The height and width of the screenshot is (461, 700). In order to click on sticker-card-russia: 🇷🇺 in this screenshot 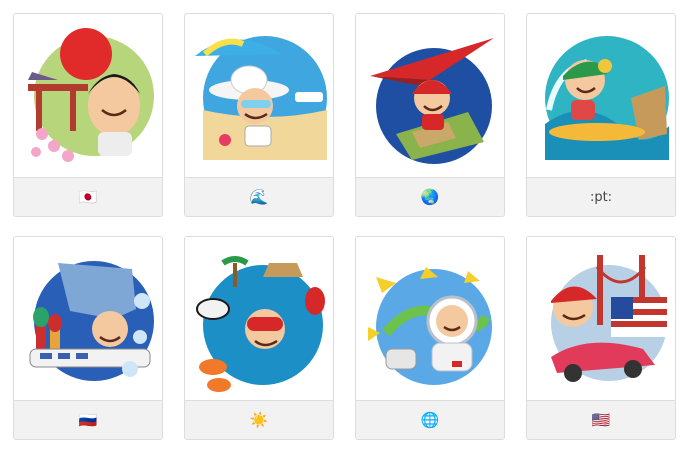, I will do `click(88, 338)`.